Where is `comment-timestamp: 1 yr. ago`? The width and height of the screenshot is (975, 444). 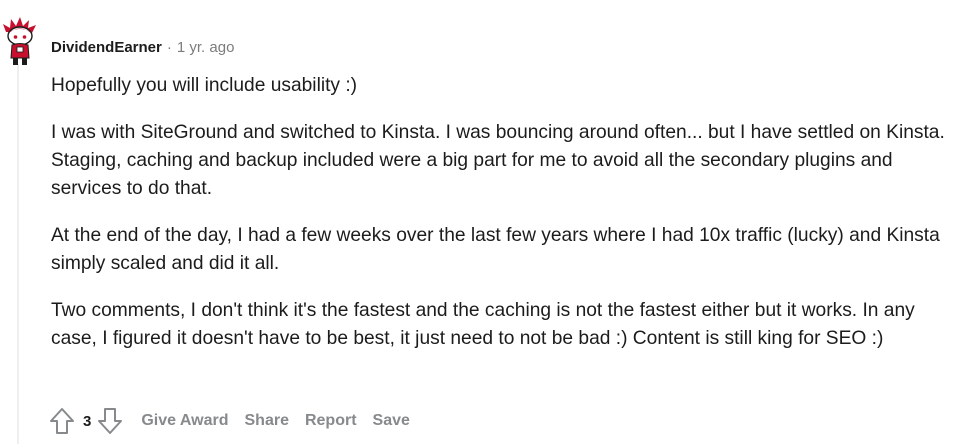 comment-timestamp: 1 yr. ago is located at coordinates (206, 47).